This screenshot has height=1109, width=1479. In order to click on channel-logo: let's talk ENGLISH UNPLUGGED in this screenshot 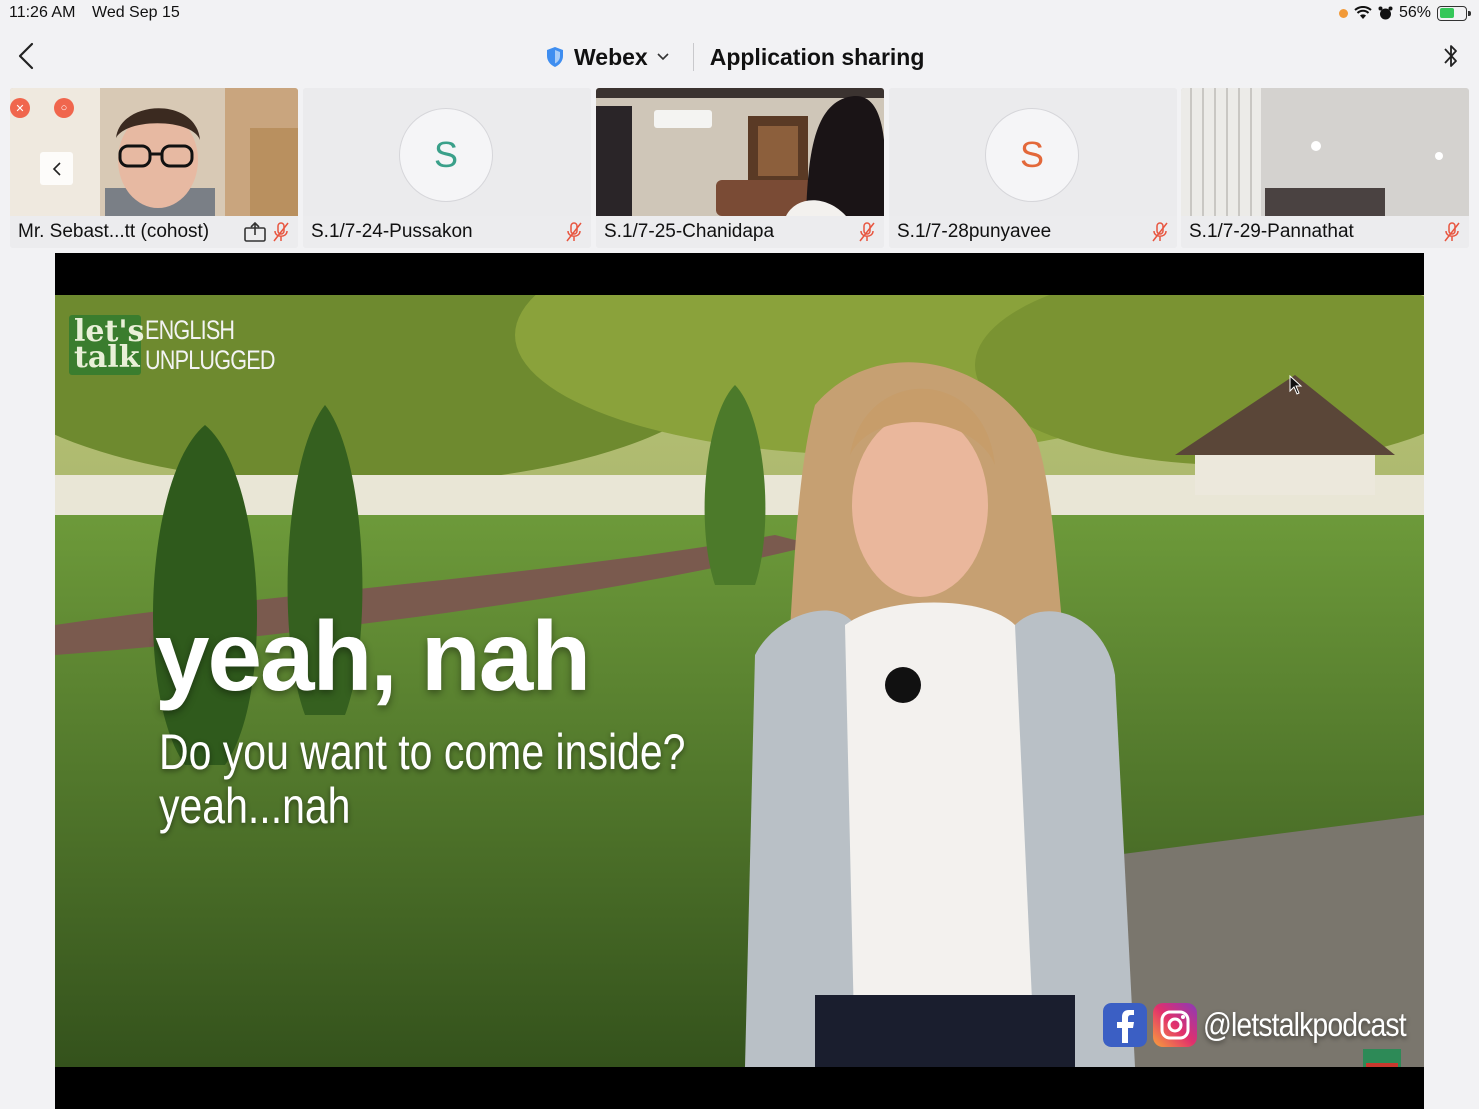, I will do `click(188, 345)`.